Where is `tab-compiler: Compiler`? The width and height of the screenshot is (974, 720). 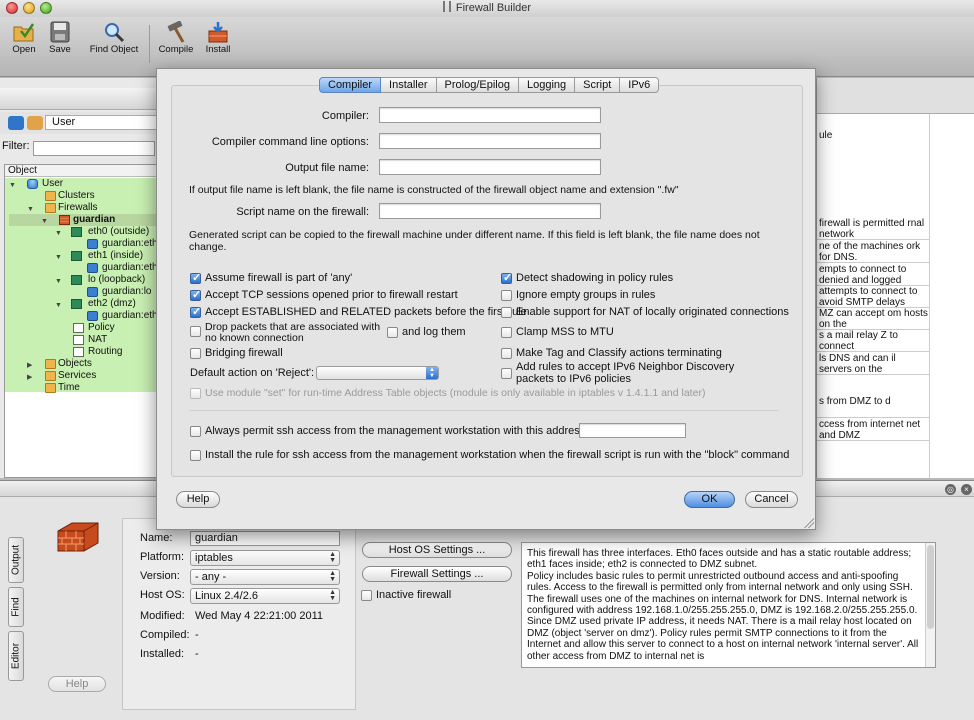
tab-compiler: Compiler is located at coordinates (350, 85).